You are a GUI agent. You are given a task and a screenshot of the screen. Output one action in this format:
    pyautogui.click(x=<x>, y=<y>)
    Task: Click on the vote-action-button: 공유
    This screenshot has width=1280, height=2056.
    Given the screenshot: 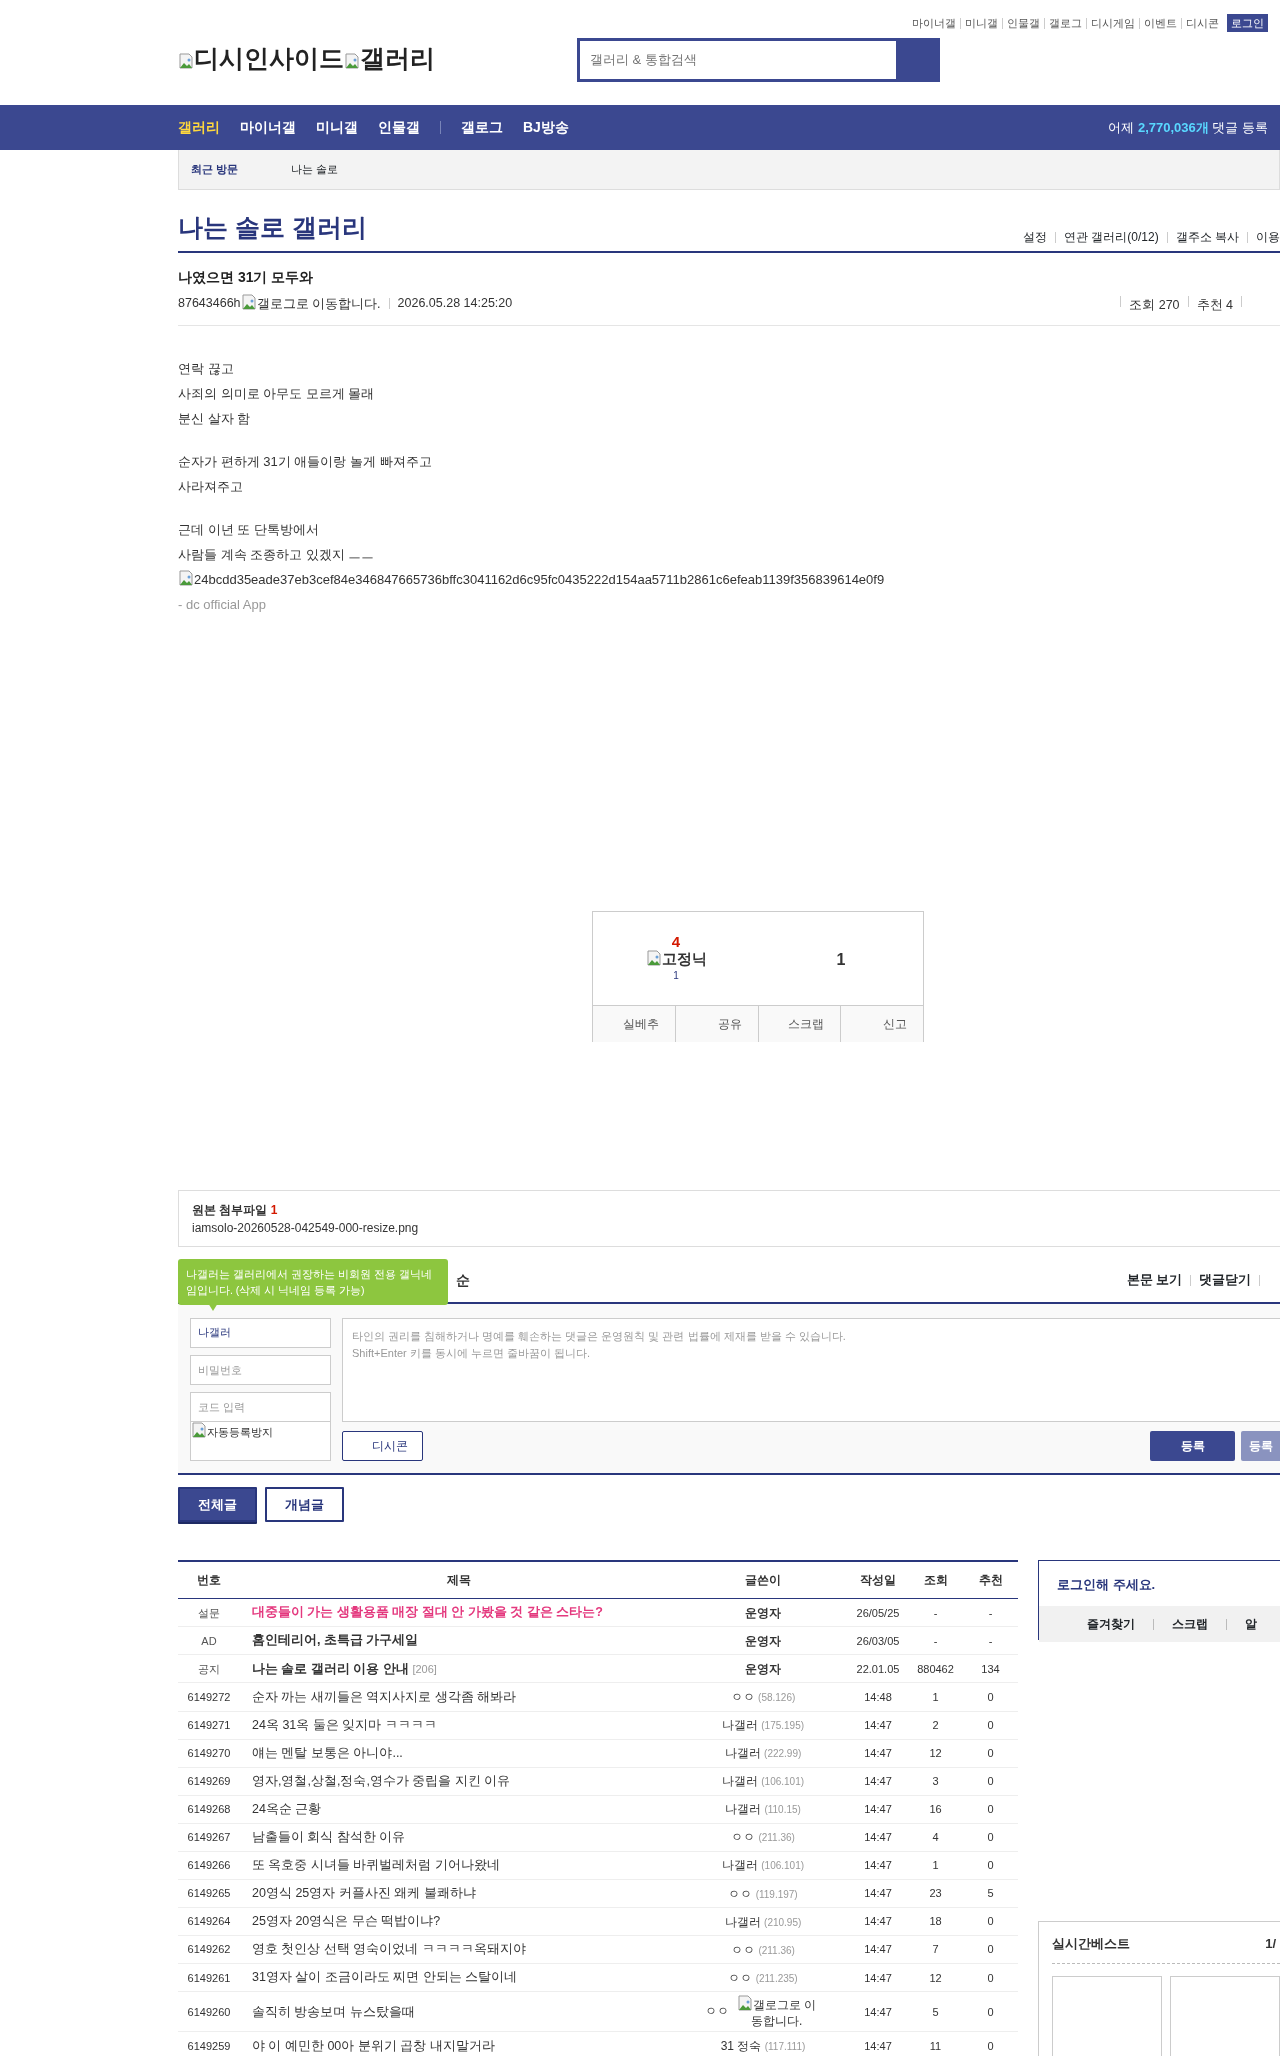 What is the action you would take?
    pyautogui.click(x=717, y=1023)
    